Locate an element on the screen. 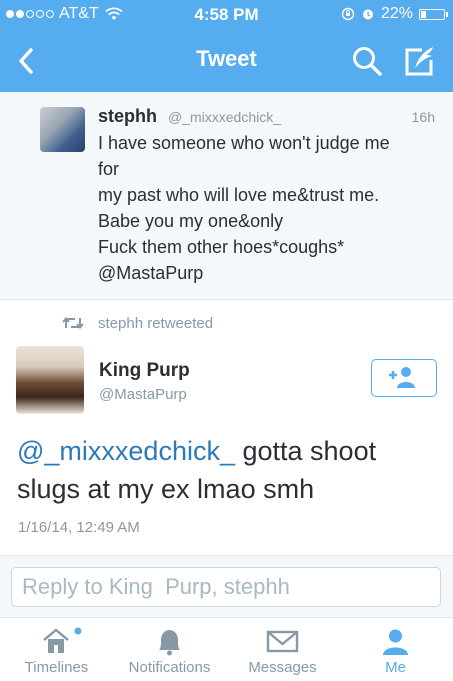  battery-icon is located at coordinates (433, 14).